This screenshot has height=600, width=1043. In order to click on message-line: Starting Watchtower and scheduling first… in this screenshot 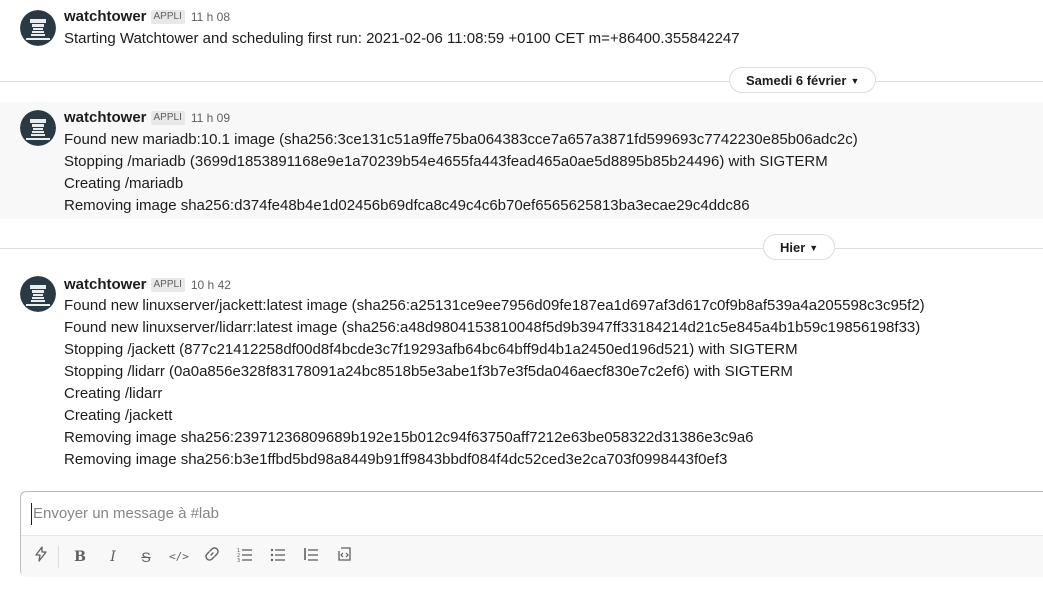, I will do `click(402, 38)`.